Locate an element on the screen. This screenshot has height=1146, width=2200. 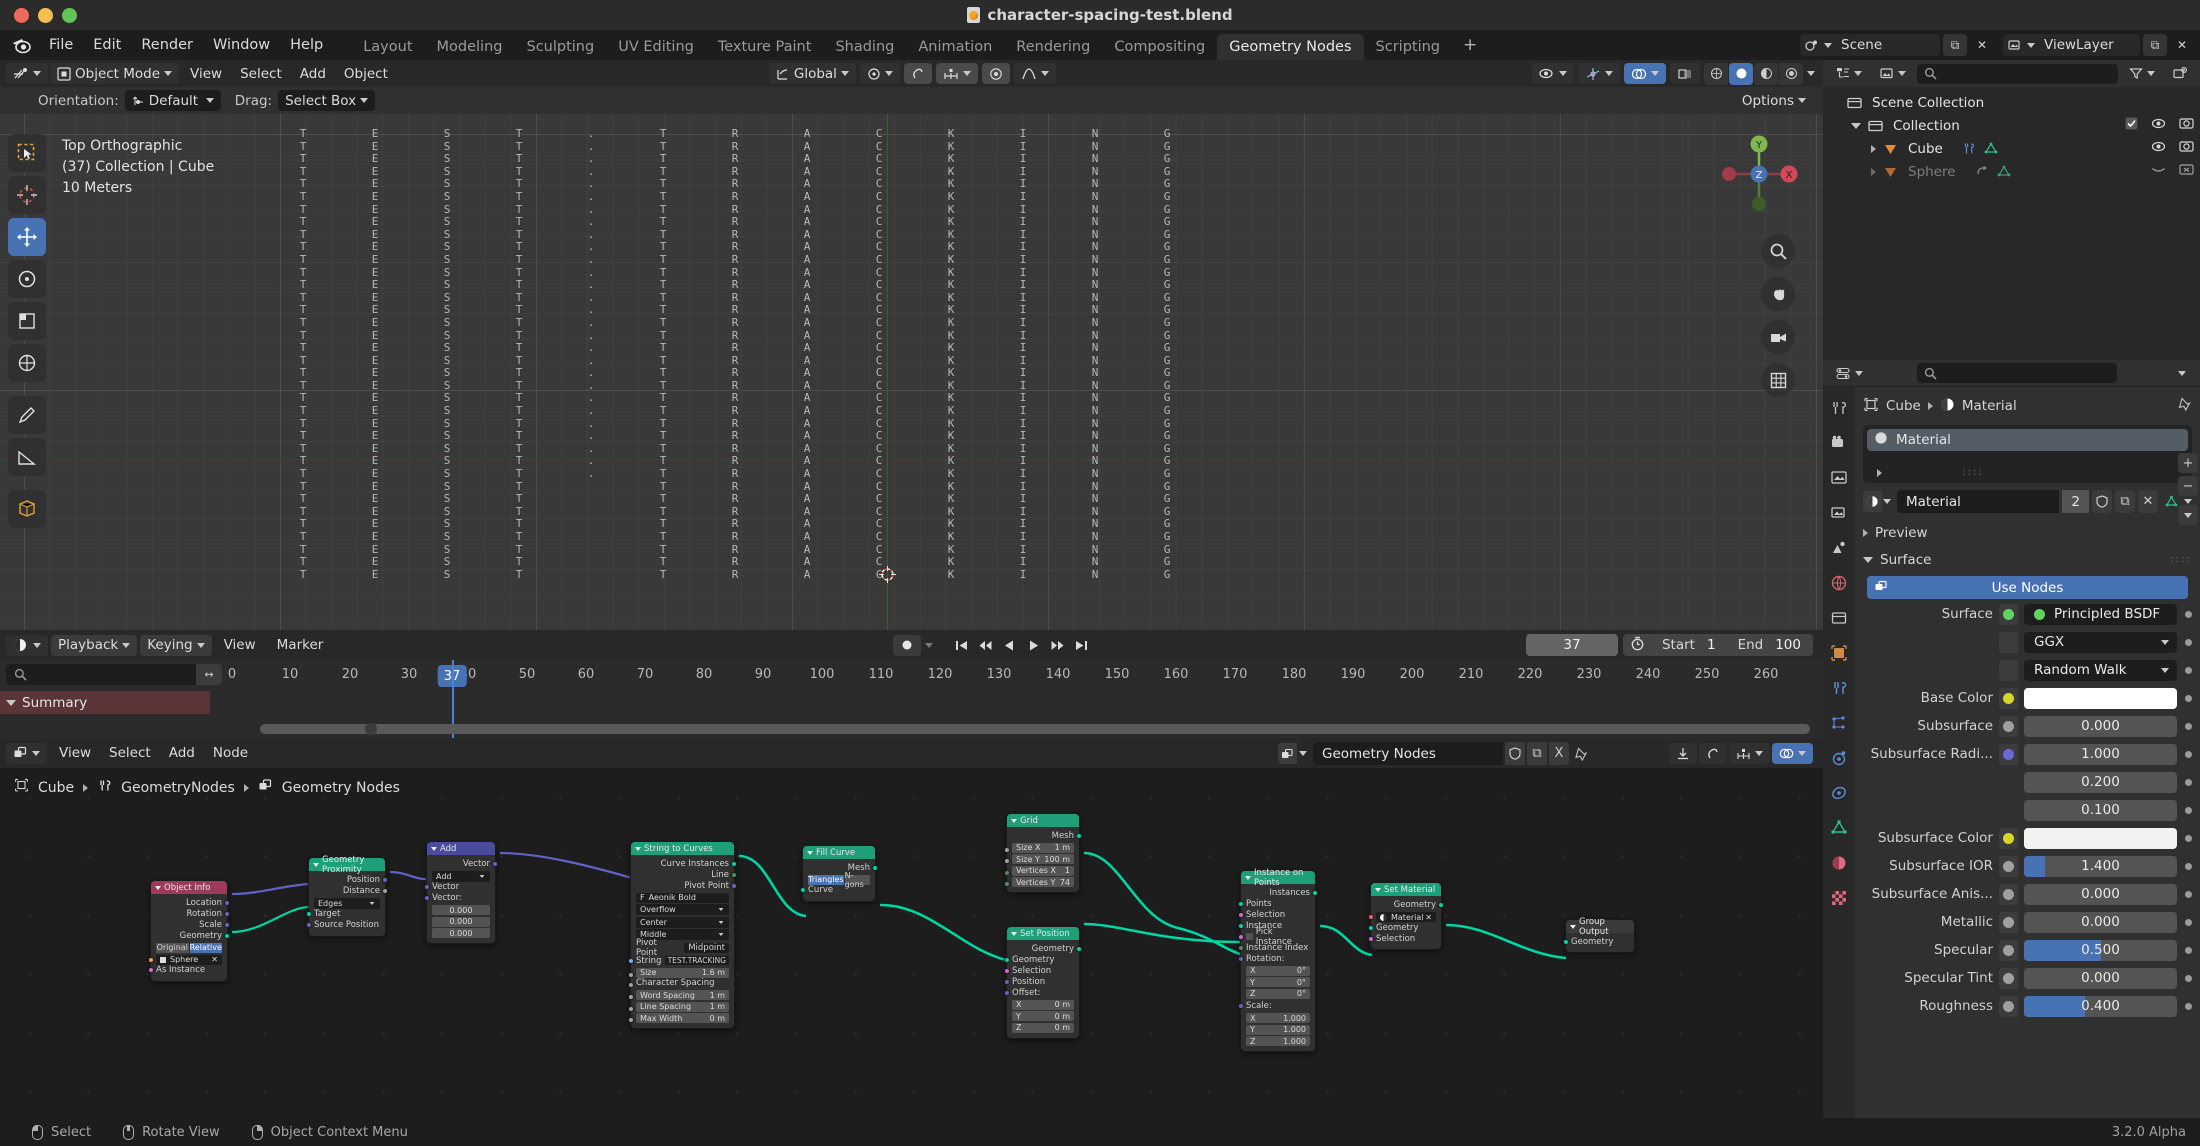
nodetree-pin-icon is located at coordinates (1581, 753).